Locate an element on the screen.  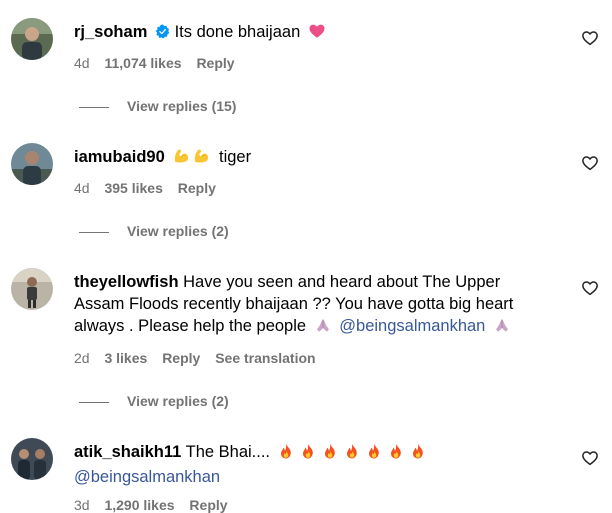
likes-count: 395 likes is located at coordinates (133, 188).